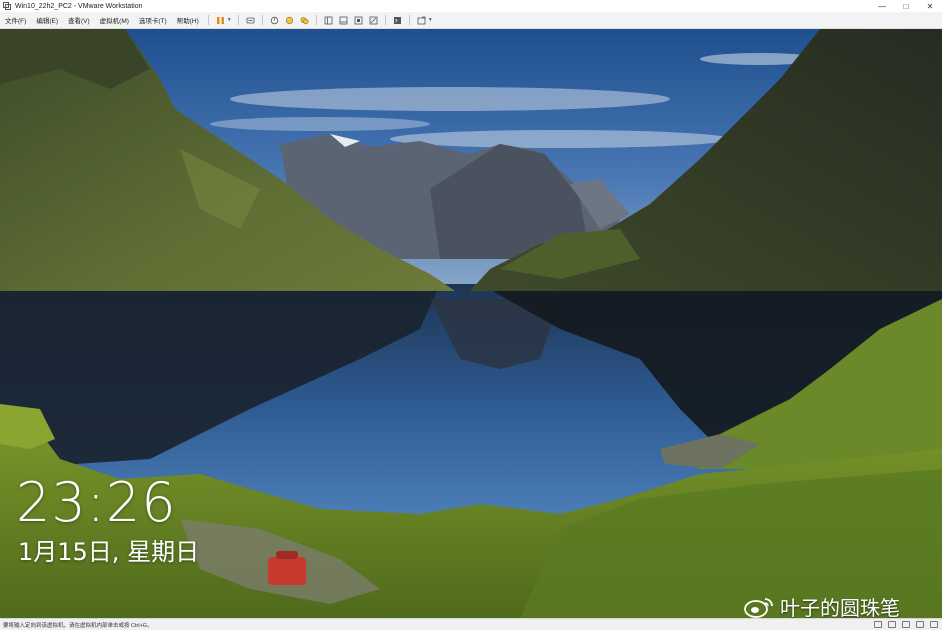 This screenshot has height=630, width=942. What do you see at coordinates (188, 20) in the screenshot?
I see `menu-help: 帮助(H)` at bounding box center [188, 20].